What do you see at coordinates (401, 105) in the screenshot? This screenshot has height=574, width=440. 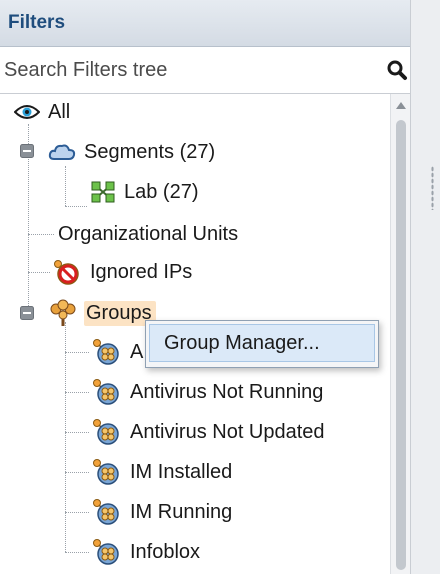 I see `scroll-up-icon` at bounding box center [401, 105].